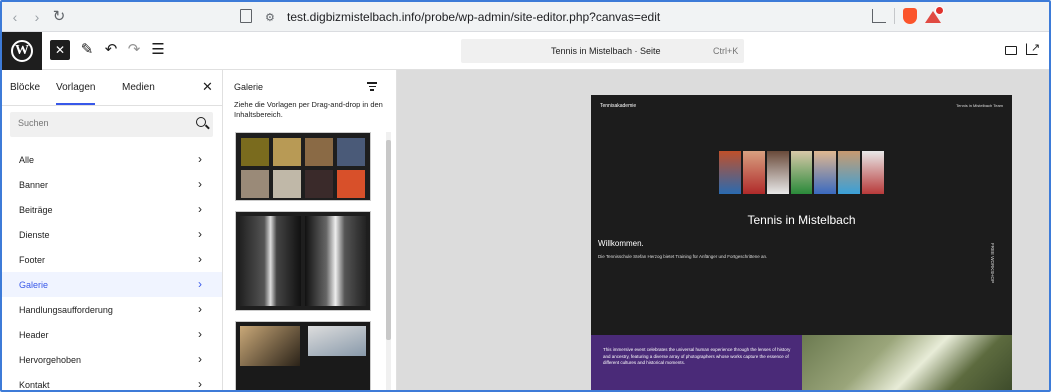 The image size is (1051, 392). I want to click on category-item-alle: Alle ›, so click(112, 159).